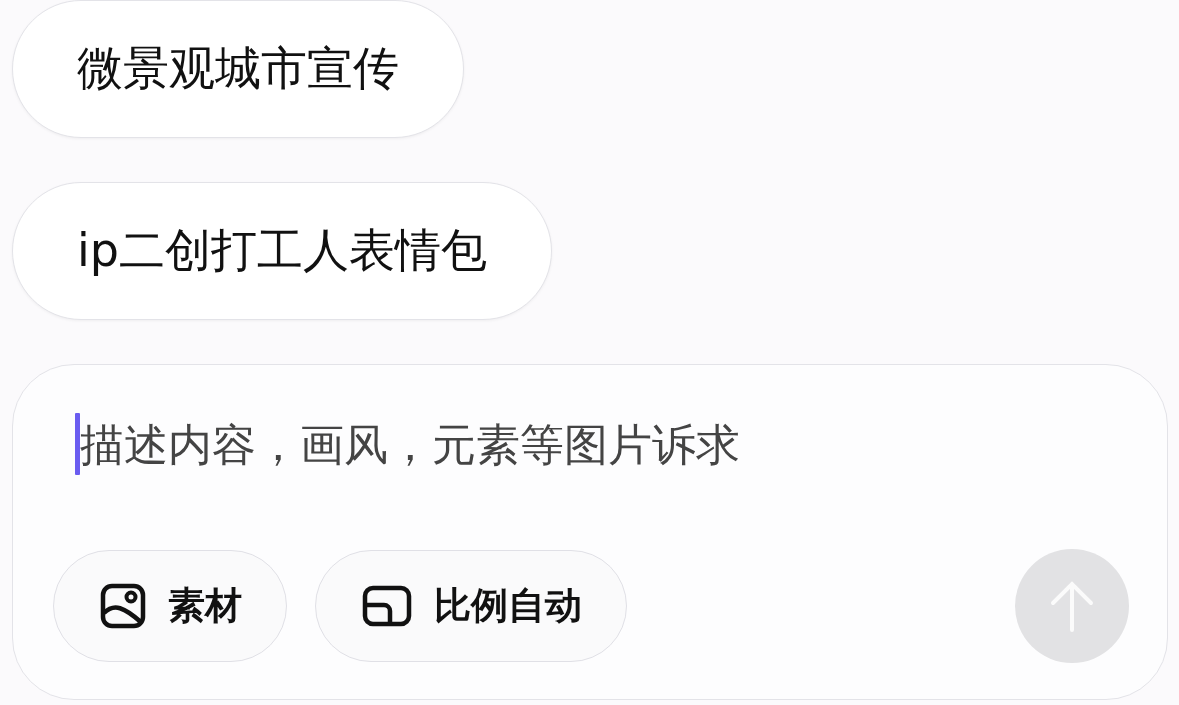 The image size is (1179, 705). Describe the element at coordinates (77, 444) in the screenshot. I see `text-cursor` at that location.